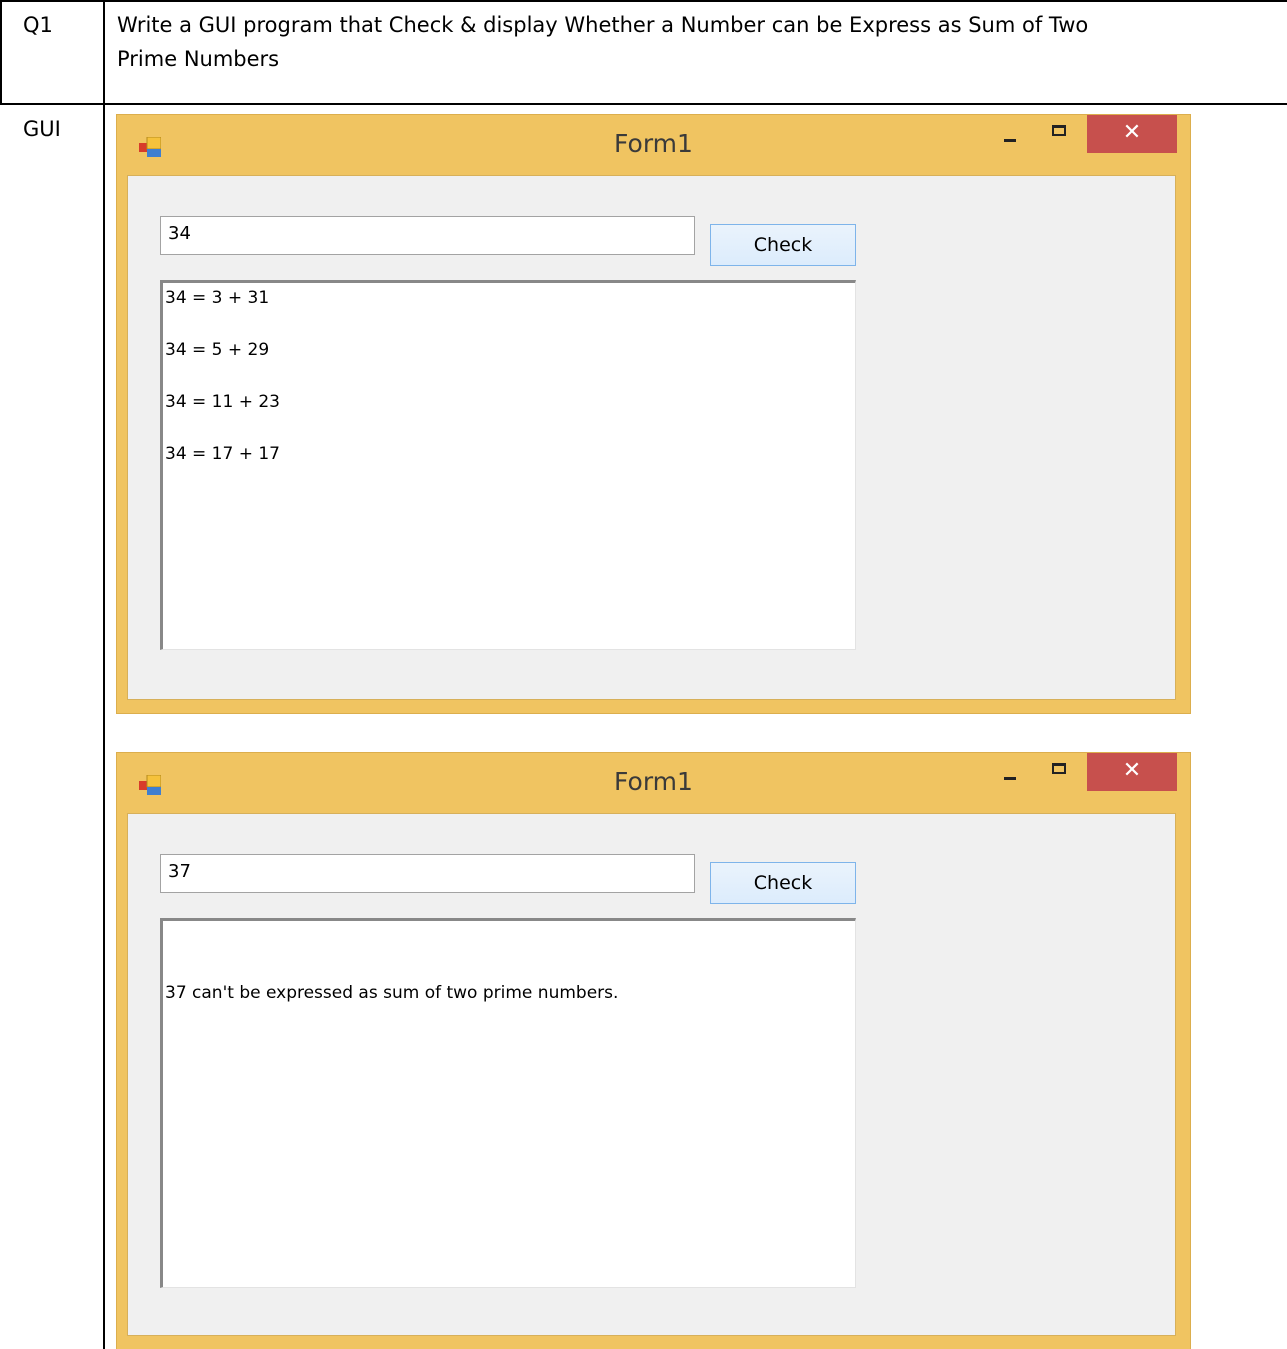  Describe the element at coordinates (222, 402) in the screenshot. I see `result-line: 34 = 11 + 23` at that location.